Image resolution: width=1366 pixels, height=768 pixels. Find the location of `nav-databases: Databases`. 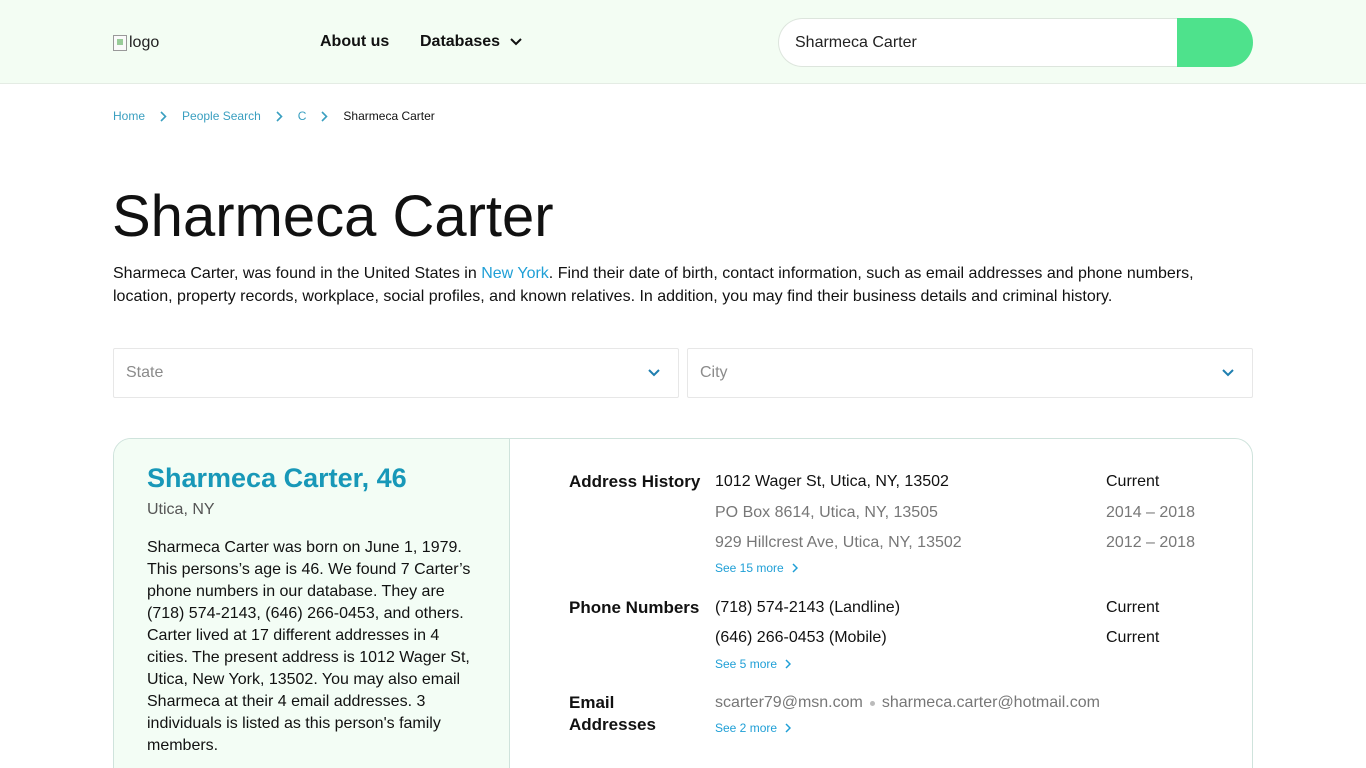

nav-databases: Databases is located at coordinates (471, 42).